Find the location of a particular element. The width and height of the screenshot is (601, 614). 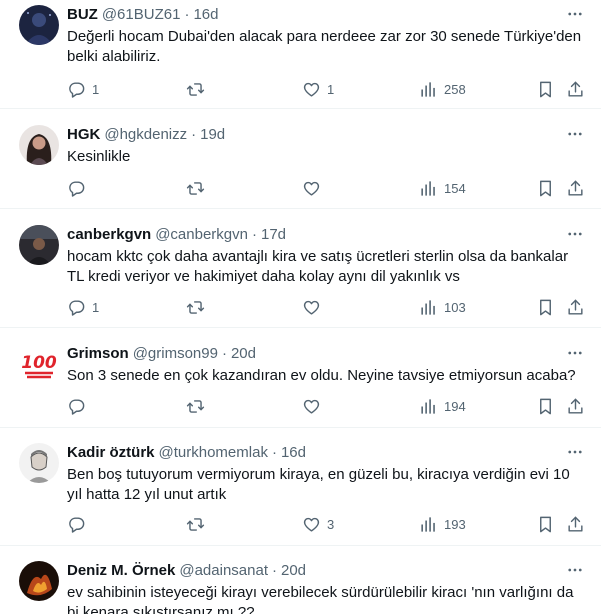

views-button: 103 is located at coordinates (442, 307).